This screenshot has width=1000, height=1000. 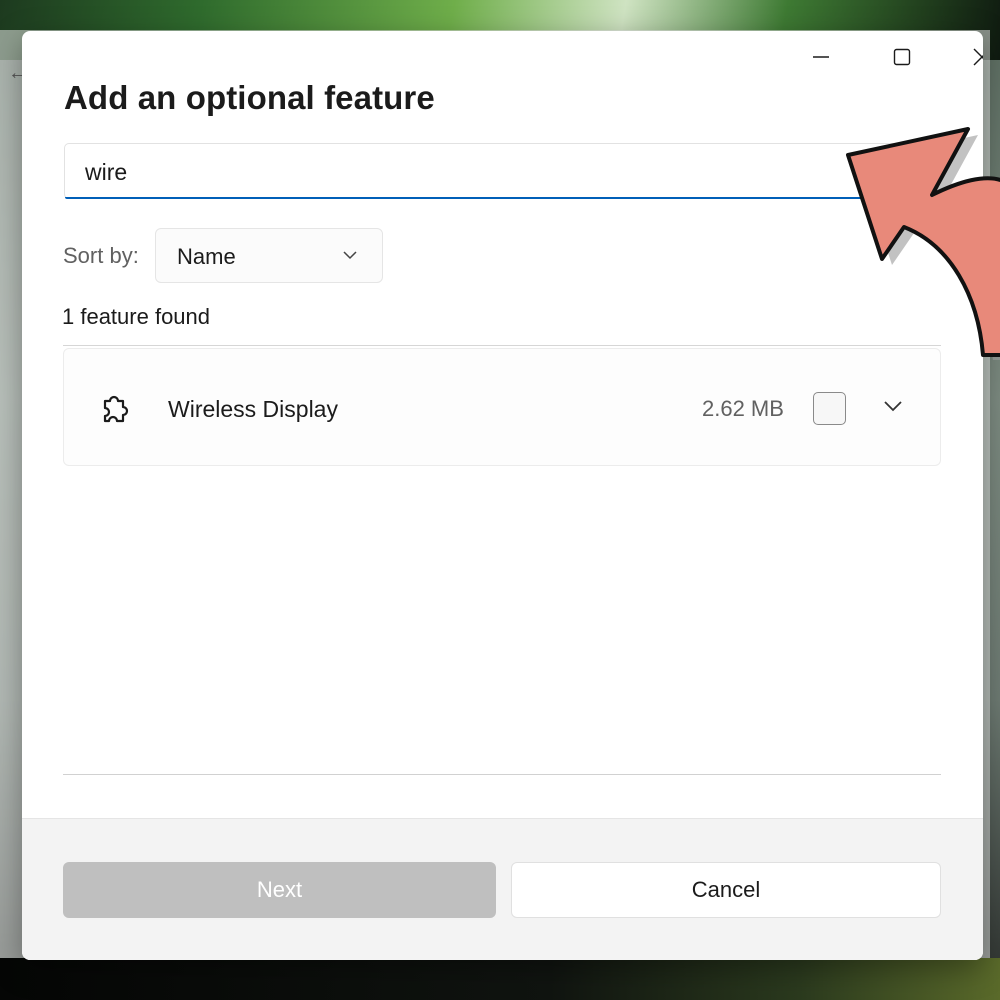 I want to click on minimize-icon, so click(x=821, y=57).